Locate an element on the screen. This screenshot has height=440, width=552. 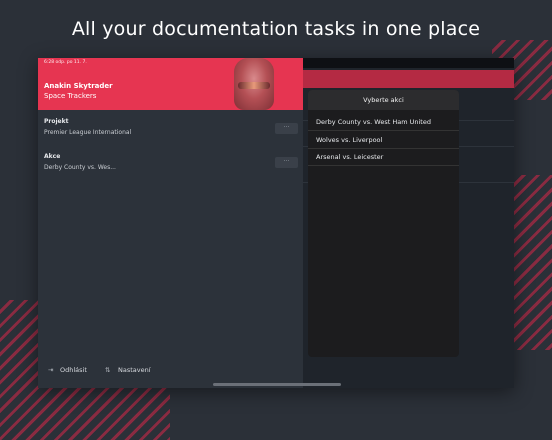
user-name: Anakin Skytrader is located at coordinates (78, 86).